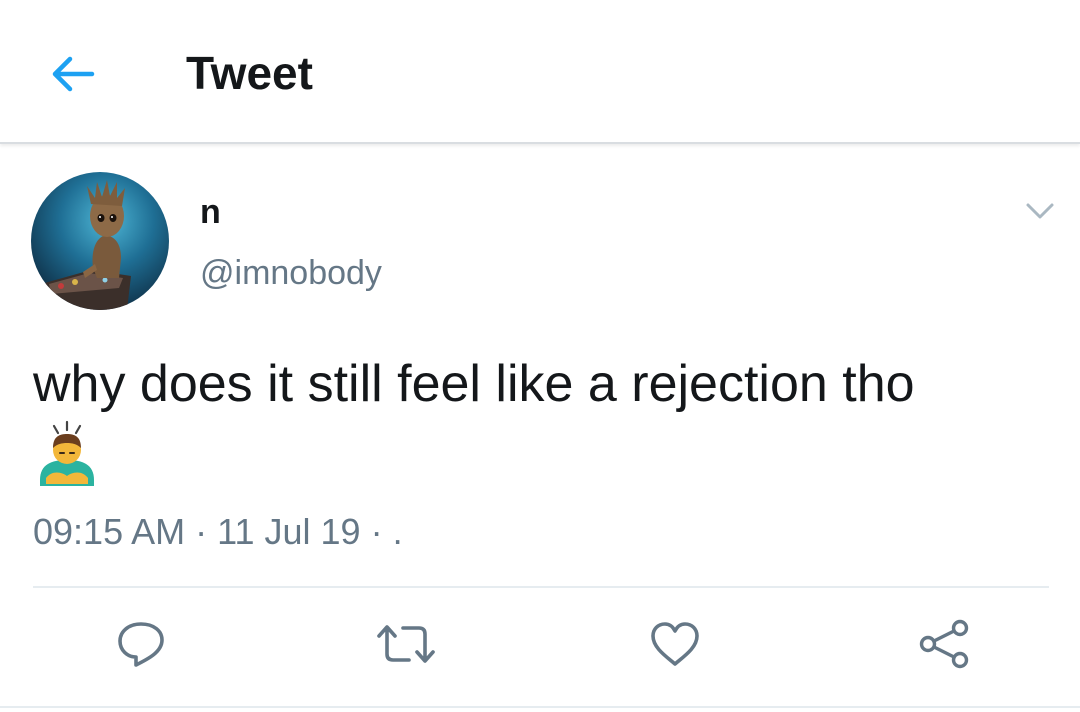 The height and width of the screenshot is (712, 1080). I want to click on tweet-meta: 09:15 AM · 11 Jul 19 · ., so click(218, 532).